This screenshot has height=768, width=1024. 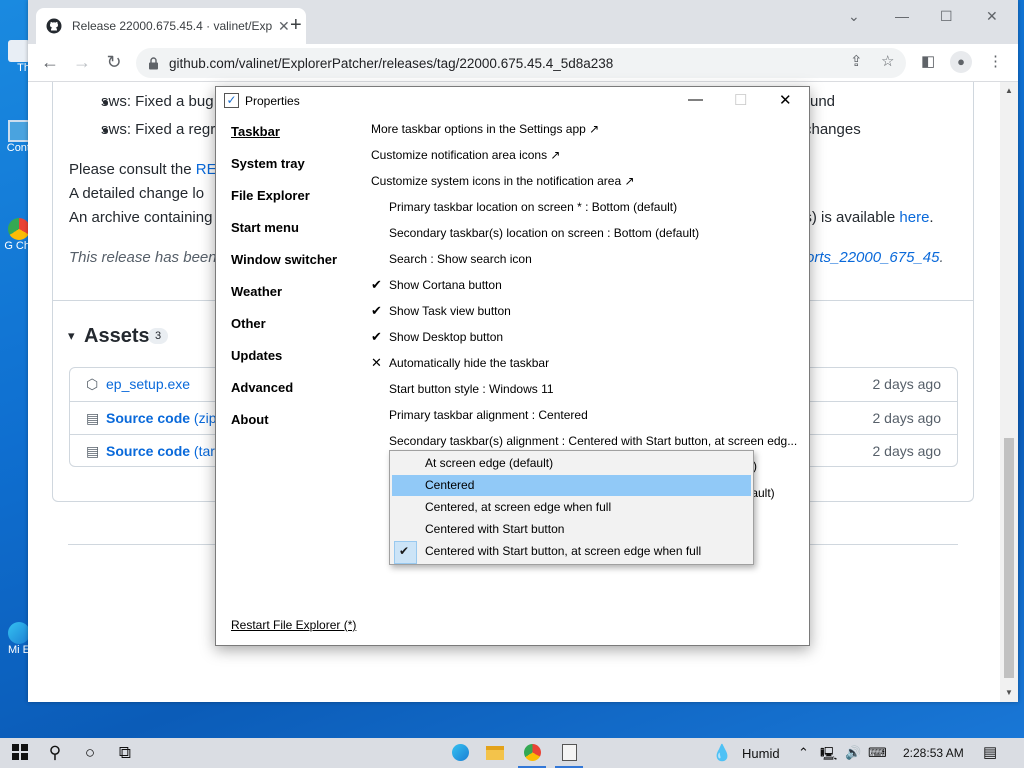 What do you see at coordinates (914, 217) in the screenshot?
I see `here-link: here` at bounding box center [914, 217].